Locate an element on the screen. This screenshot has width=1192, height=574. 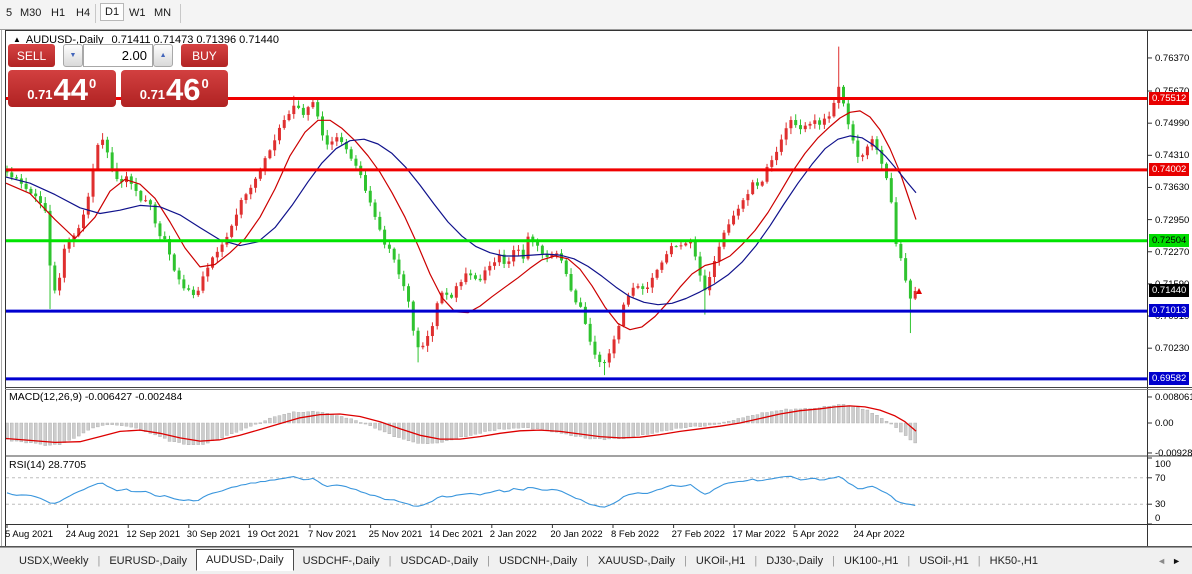
volume-increase-button: ▲ is located at coordinates (163, 55).